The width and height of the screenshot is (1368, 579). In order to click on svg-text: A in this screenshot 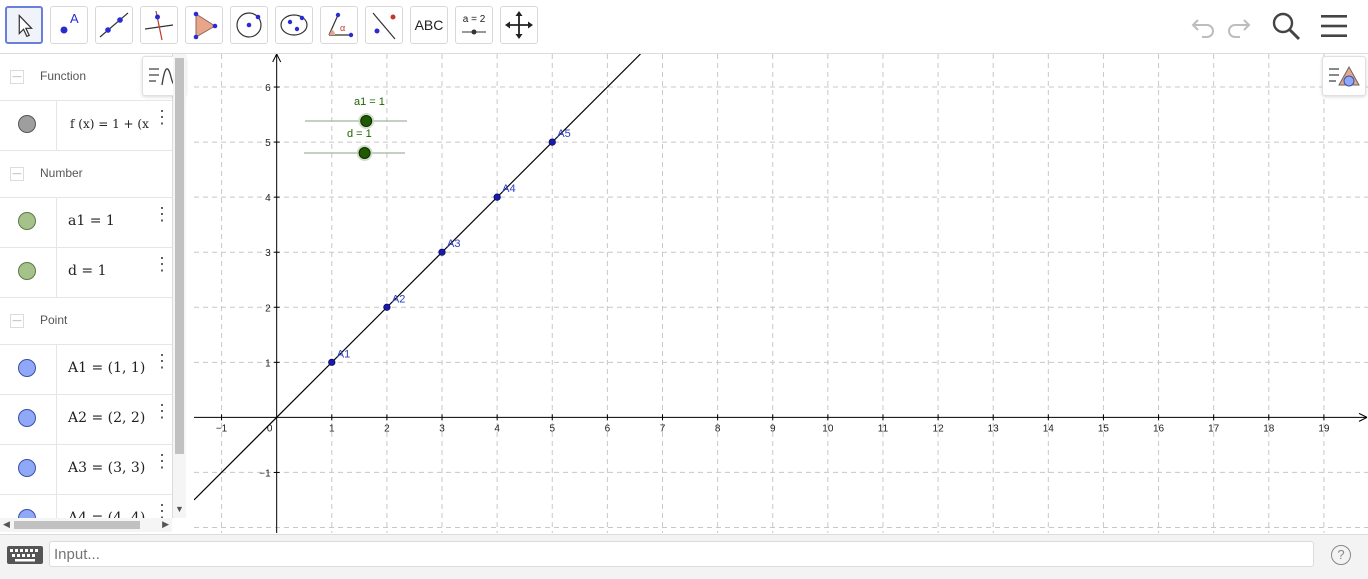, I will do `click(74, 18)`.